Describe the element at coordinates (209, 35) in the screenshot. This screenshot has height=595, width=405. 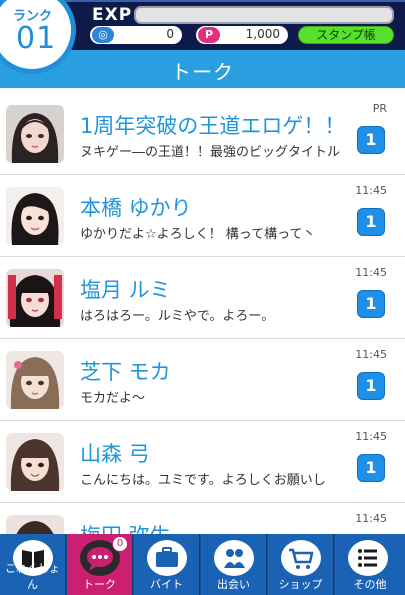
I see `point-icon: P` at that location.